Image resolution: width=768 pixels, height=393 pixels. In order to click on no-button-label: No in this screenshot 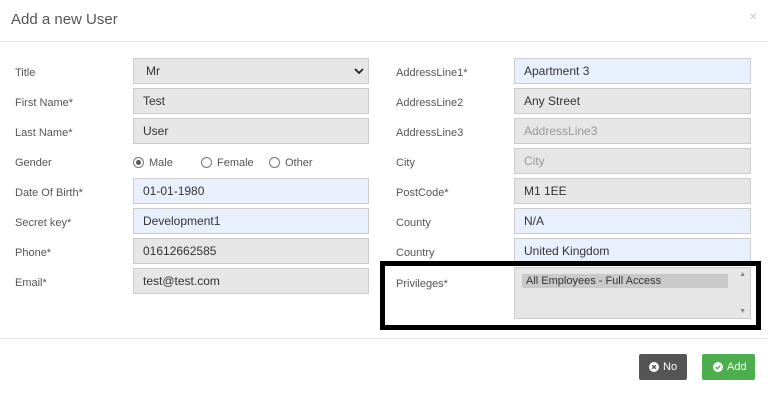, I will do `click(670, 367)`.